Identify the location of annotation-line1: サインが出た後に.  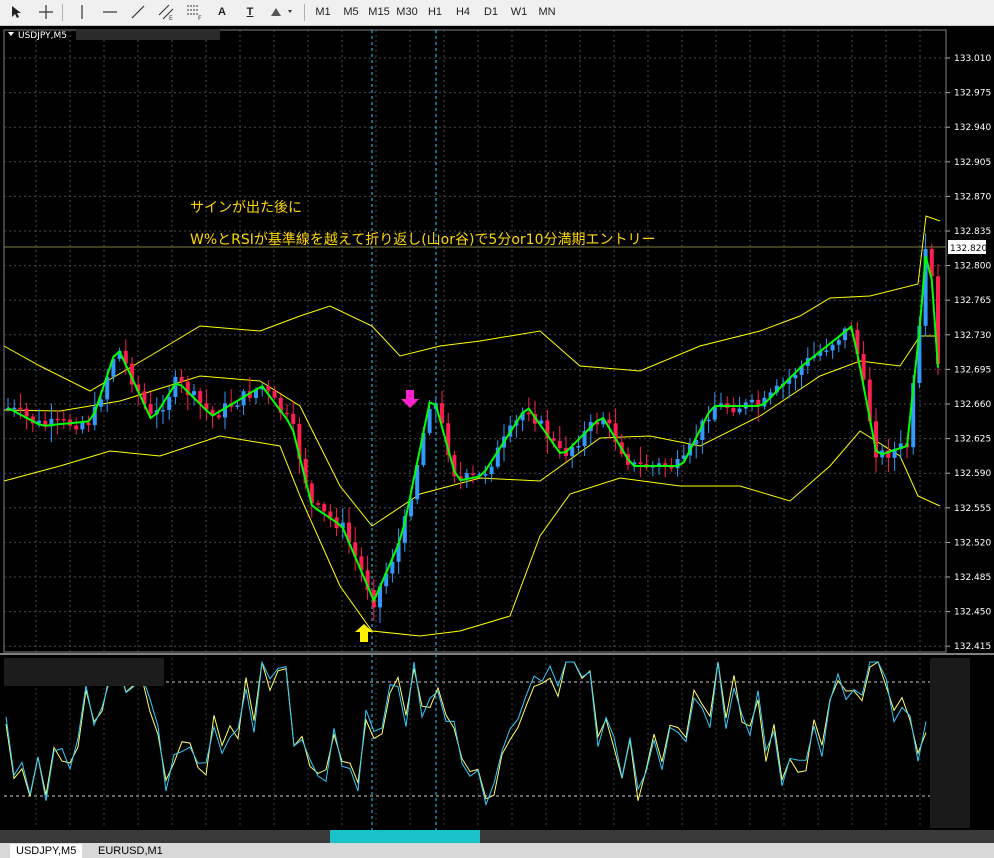
(246, 208).